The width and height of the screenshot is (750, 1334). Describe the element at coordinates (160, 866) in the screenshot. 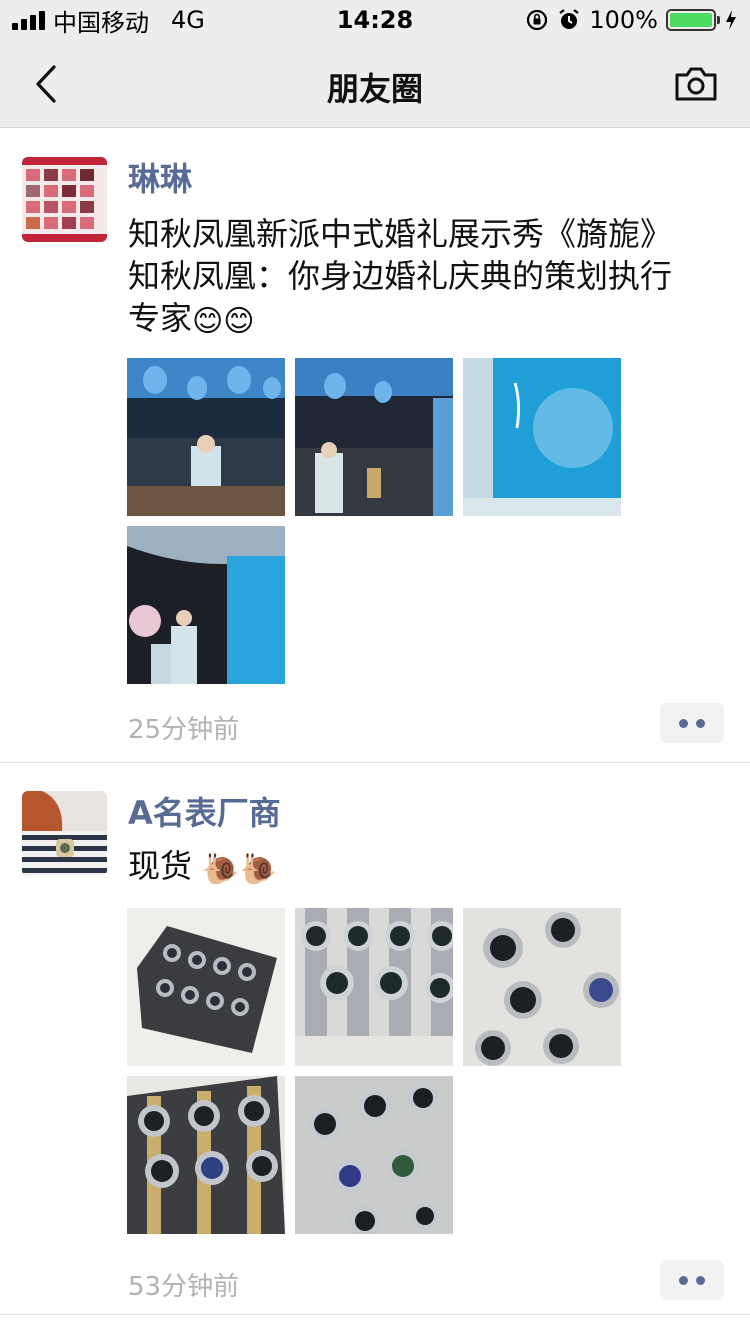

I see `post-text-segment: 现货` at that location.